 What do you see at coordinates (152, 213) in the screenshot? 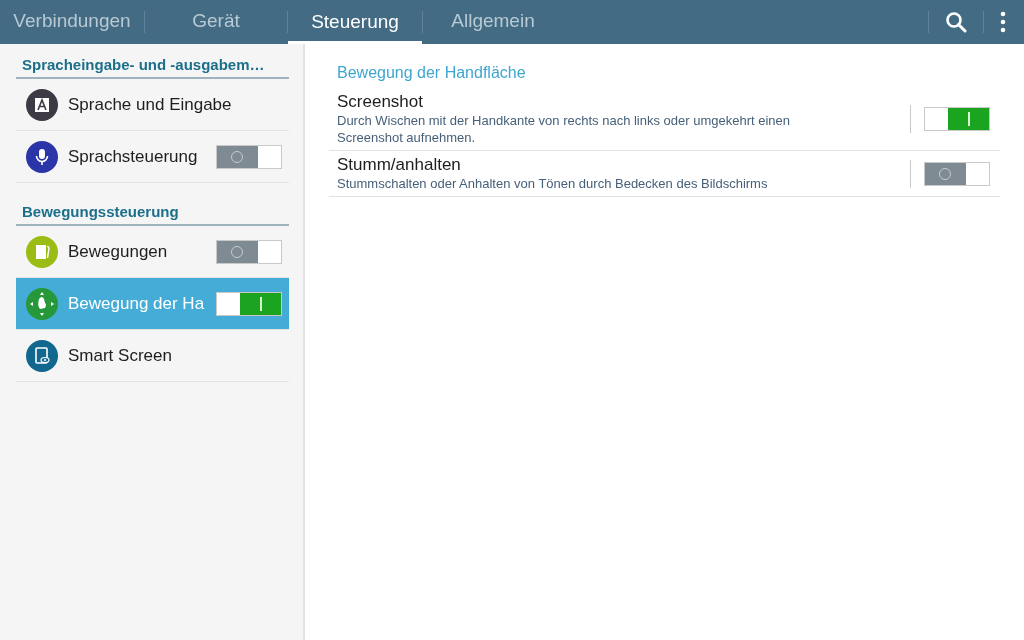
I see `section-heading: Bewegungssteuerung` at bounding box center [152, 213].